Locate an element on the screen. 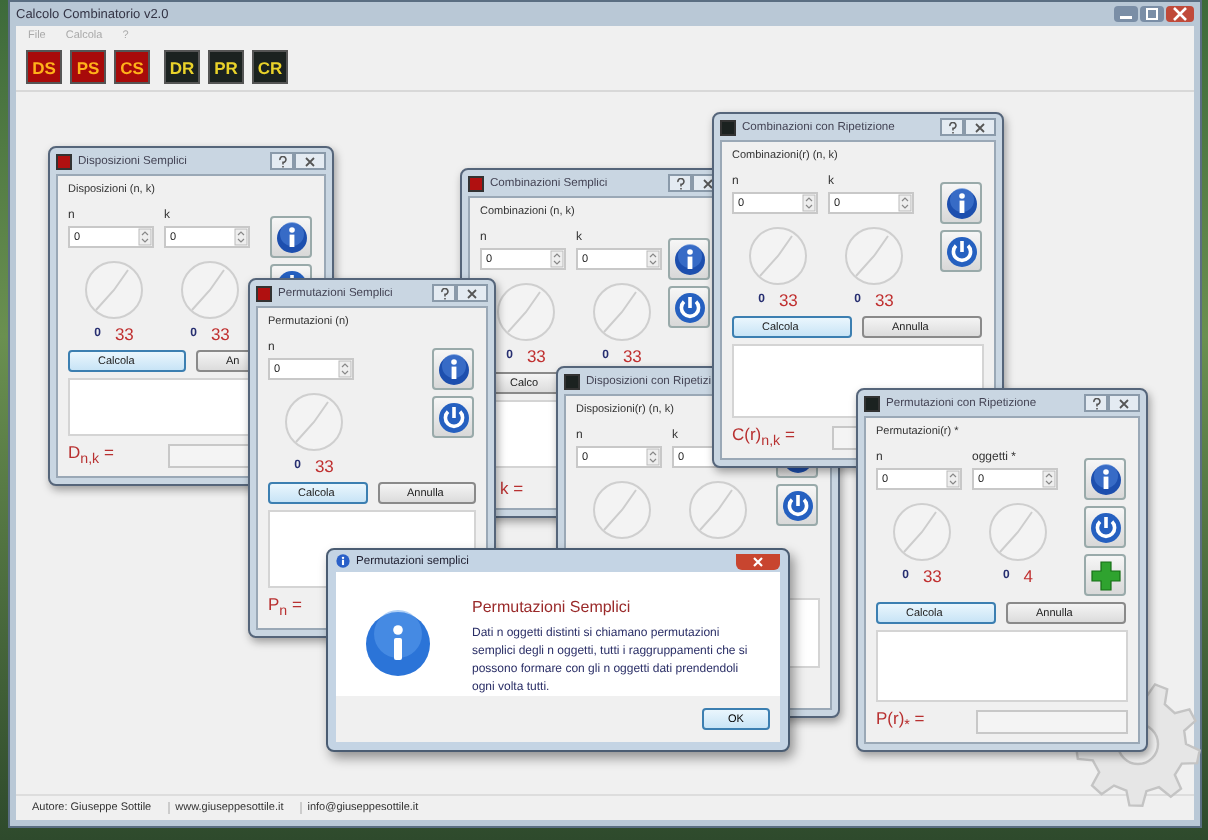  add-button is located at coordinates (1105, 575).